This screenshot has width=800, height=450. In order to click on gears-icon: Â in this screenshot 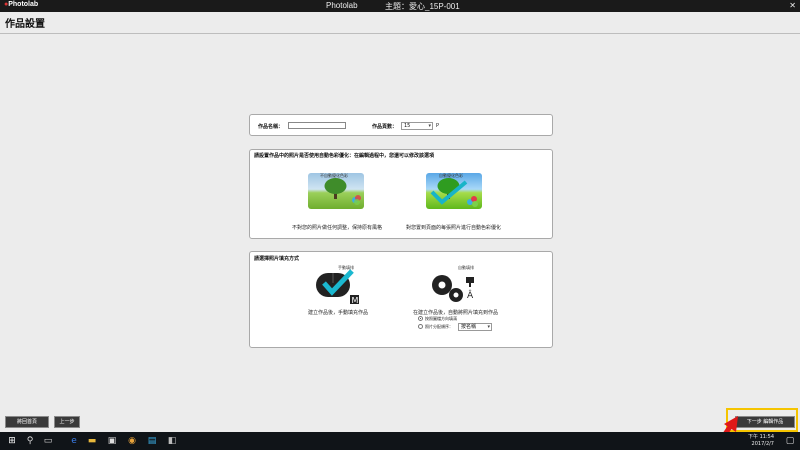, I will do `click(452, 285)`.